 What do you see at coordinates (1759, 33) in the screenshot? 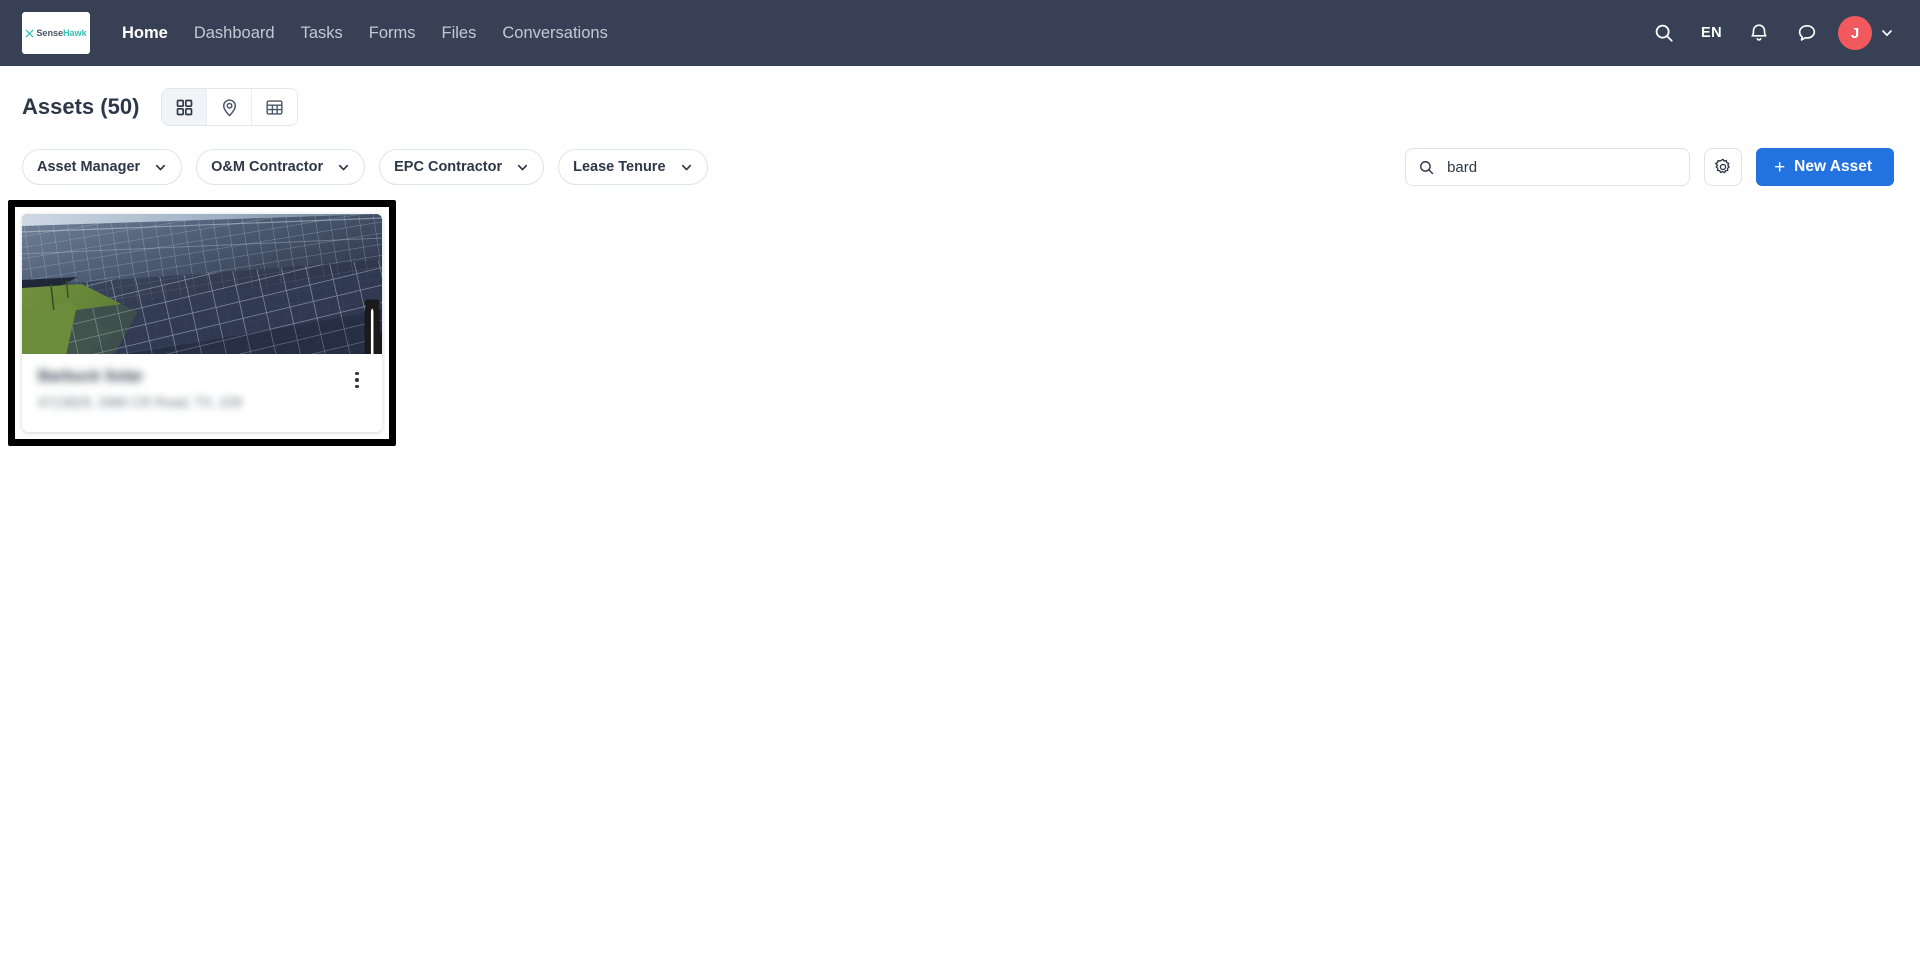
I see `bell-icon` at bounding box center [1759, 33].